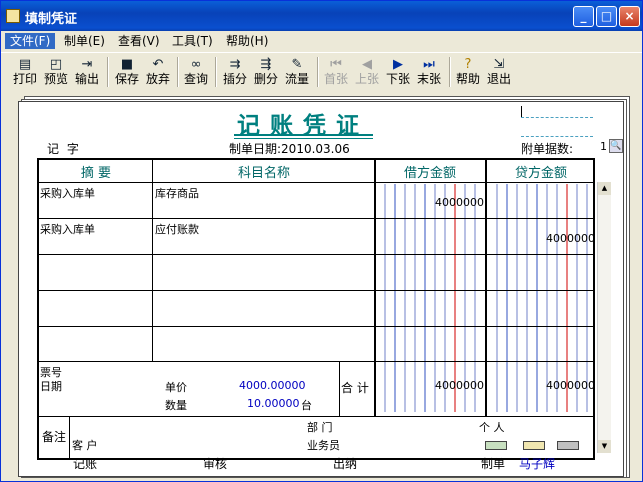  What do you see at coordinates (583, 16) in the screenshot?
I see `minimize-button: _` at bounding box center [583, 16].